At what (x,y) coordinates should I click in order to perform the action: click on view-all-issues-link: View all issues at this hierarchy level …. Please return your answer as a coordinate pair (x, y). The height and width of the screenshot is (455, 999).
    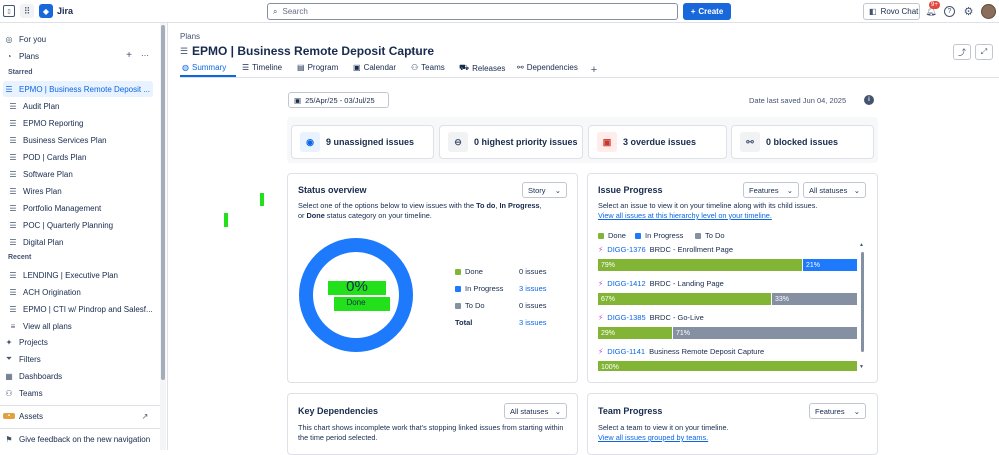
    Looking at the image, I should click on (685, 215).